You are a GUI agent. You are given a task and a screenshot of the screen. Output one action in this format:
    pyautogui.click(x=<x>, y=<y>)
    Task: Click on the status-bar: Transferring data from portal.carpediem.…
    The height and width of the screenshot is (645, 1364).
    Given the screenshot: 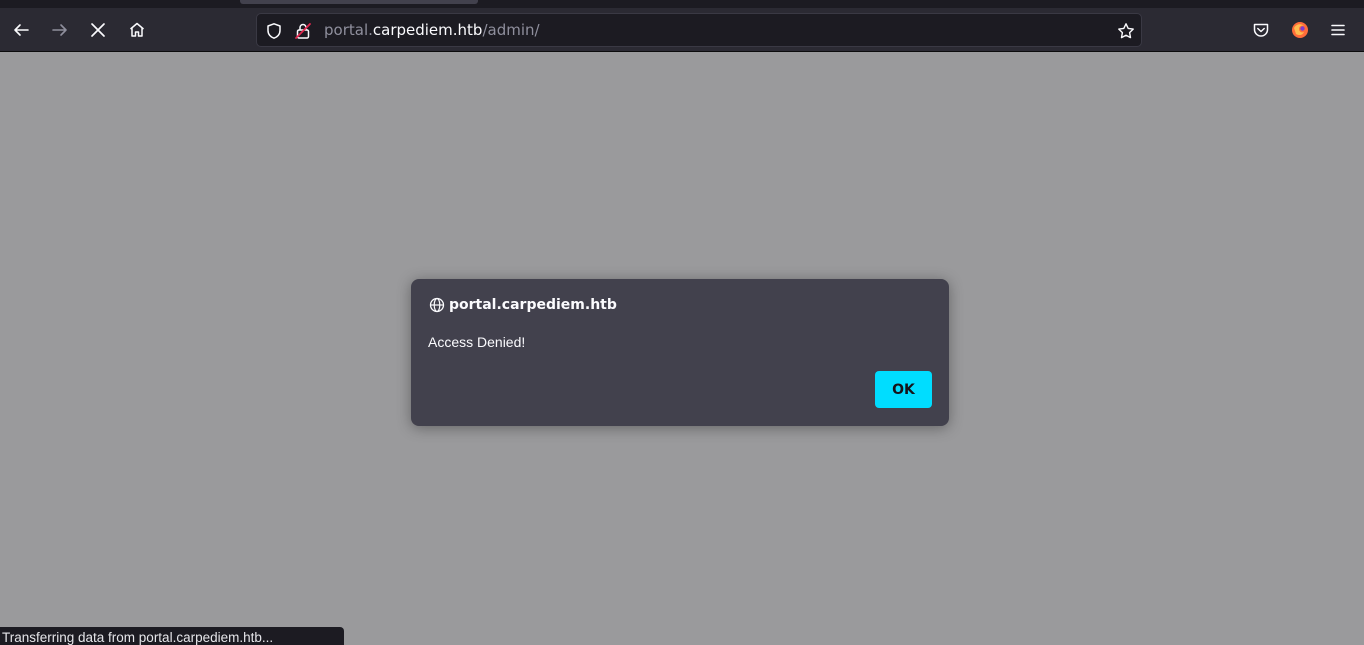 What is the action you would take?
    pyautogui.click(x=172, y=636)
    